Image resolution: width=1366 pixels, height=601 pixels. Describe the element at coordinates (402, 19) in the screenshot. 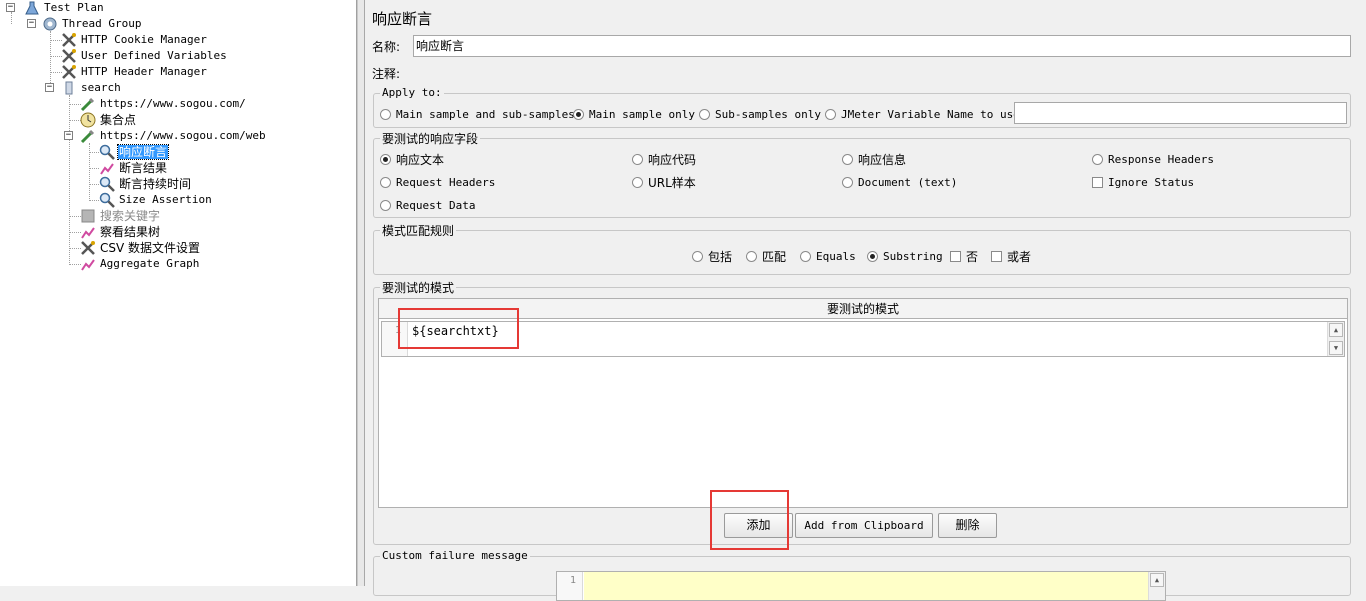

I see `page-title: 响应断言` at that location.